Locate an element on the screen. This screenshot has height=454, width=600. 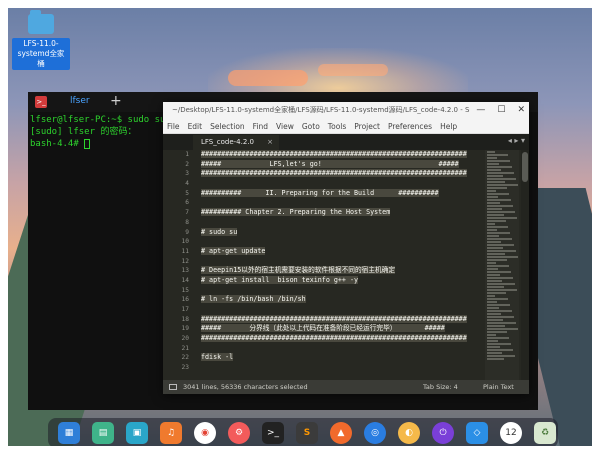
editor-tab: LFS_code-4.2.0 × is located at coordinates (236, 142).